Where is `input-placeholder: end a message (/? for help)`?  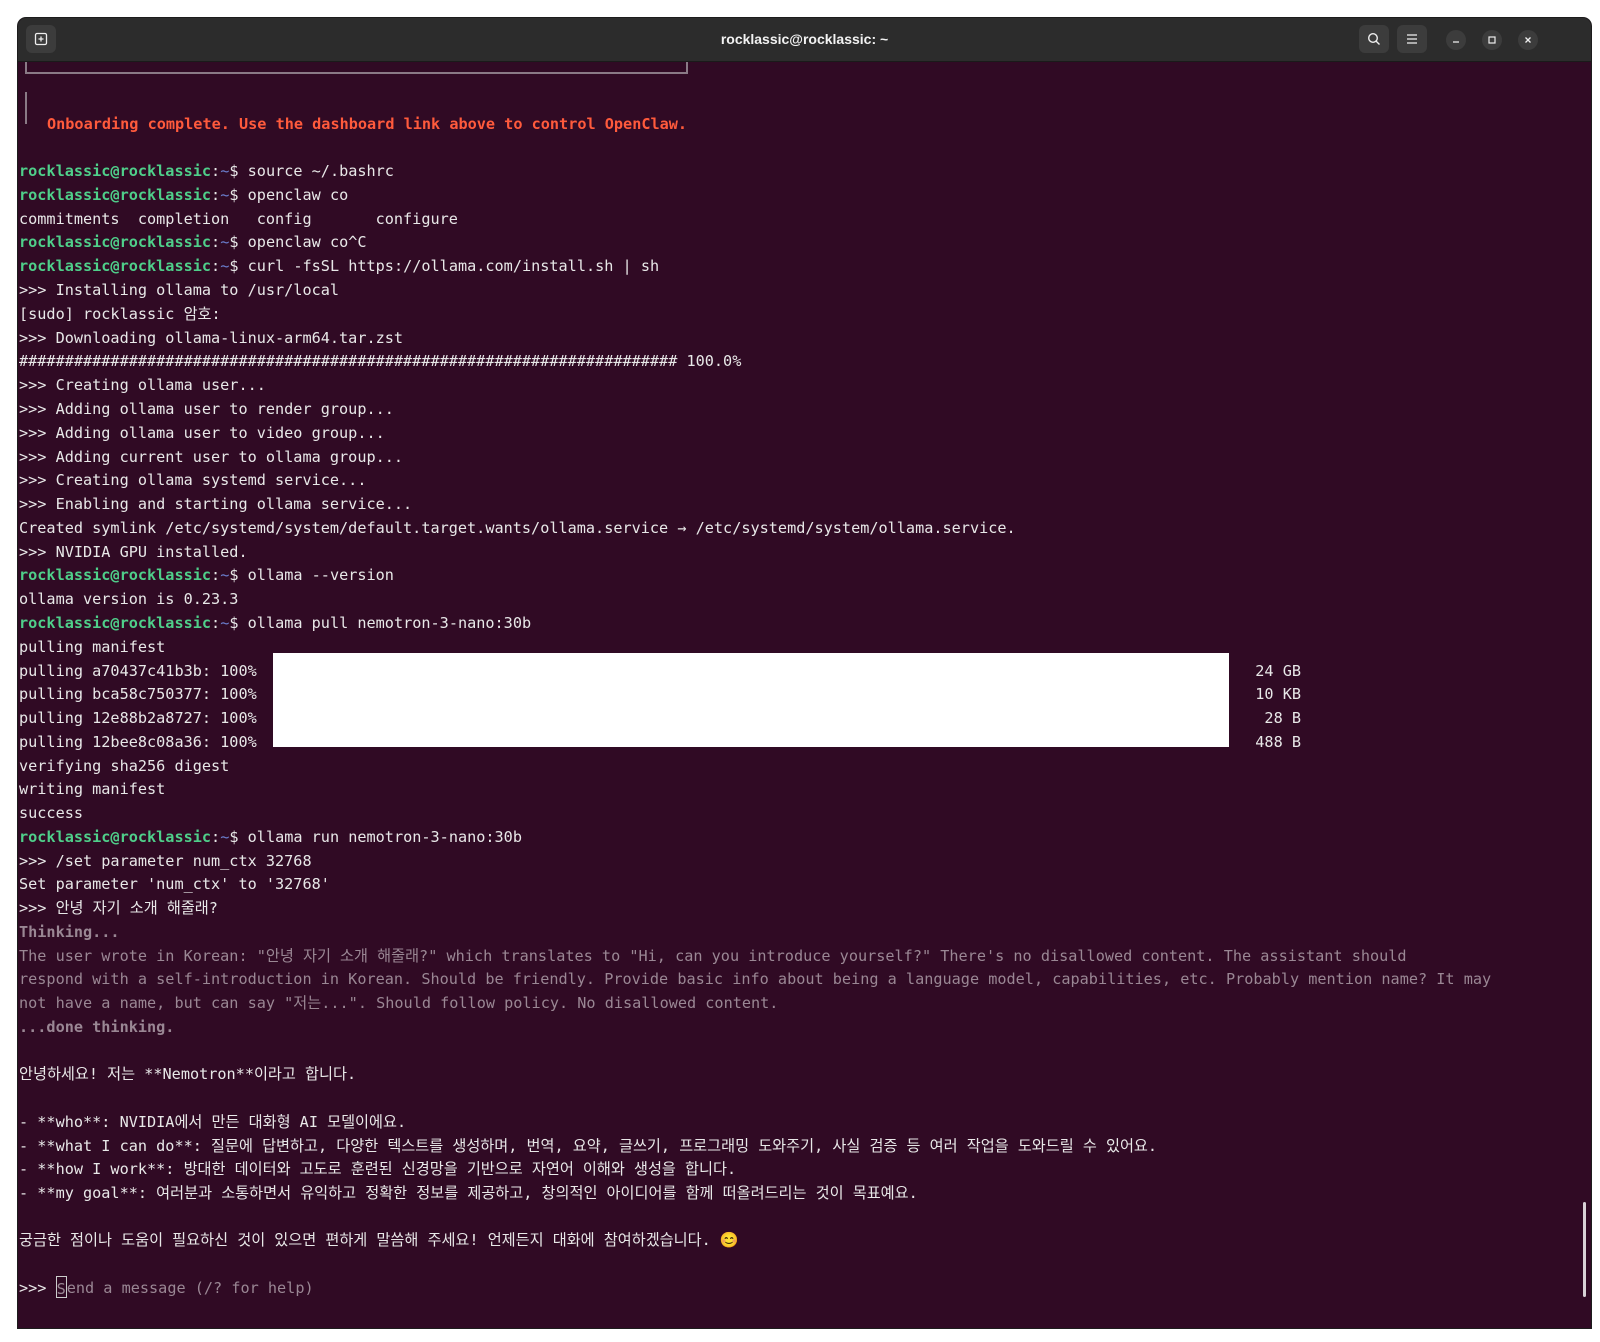 input-placeholder: end a message (/? for help) is located at coordinates (190, 1288).